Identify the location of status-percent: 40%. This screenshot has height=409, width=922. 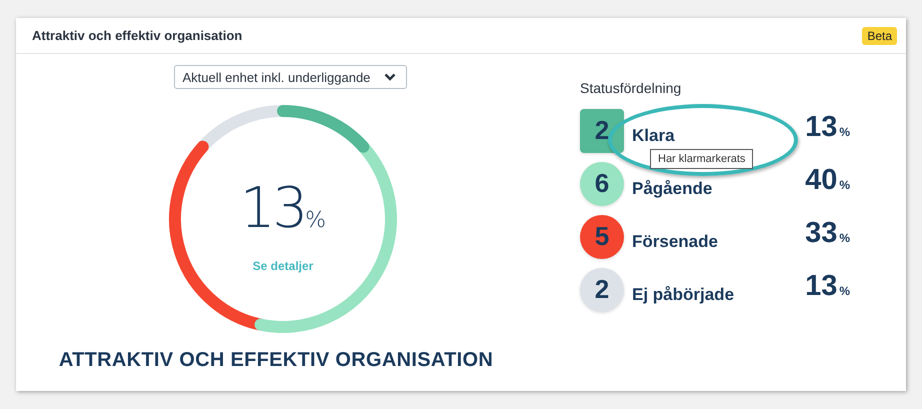
(827, 180).